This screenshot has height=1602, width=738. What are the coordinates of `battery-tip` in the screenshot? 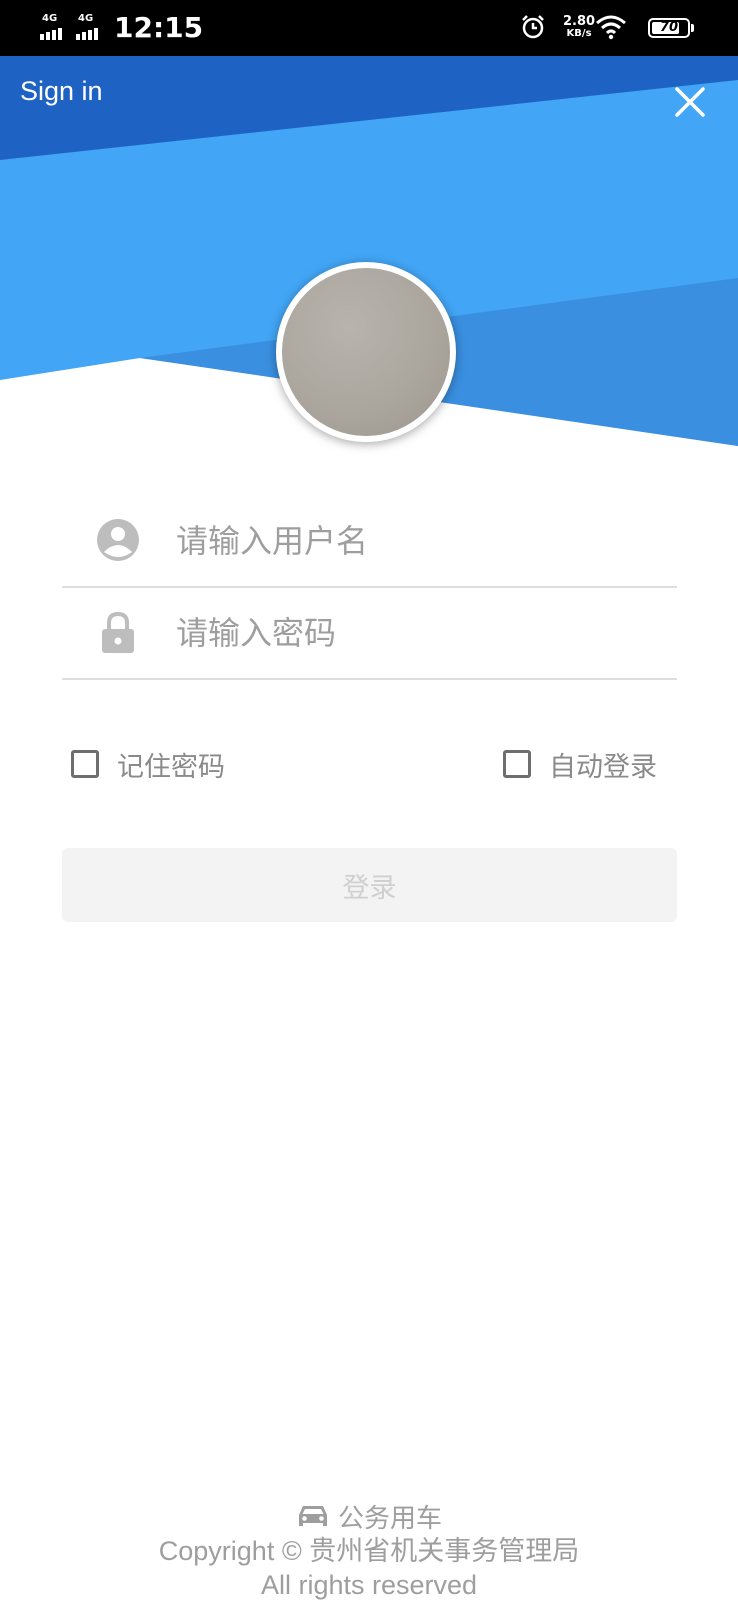 It's located at (692, 28).